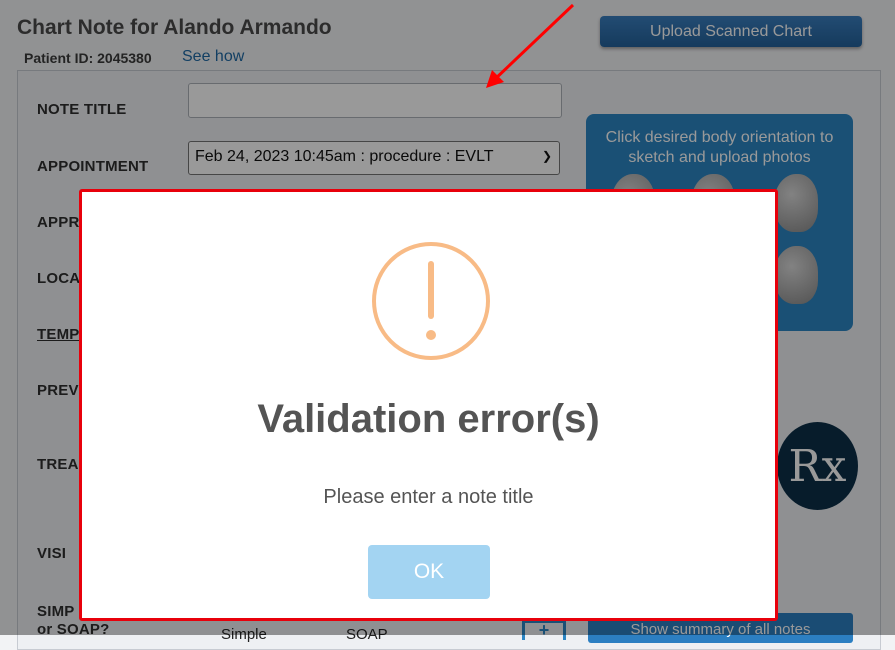 The width and height of the screenshot is (895, 650). I want to click on ok-button: OK, so click(429, 572).